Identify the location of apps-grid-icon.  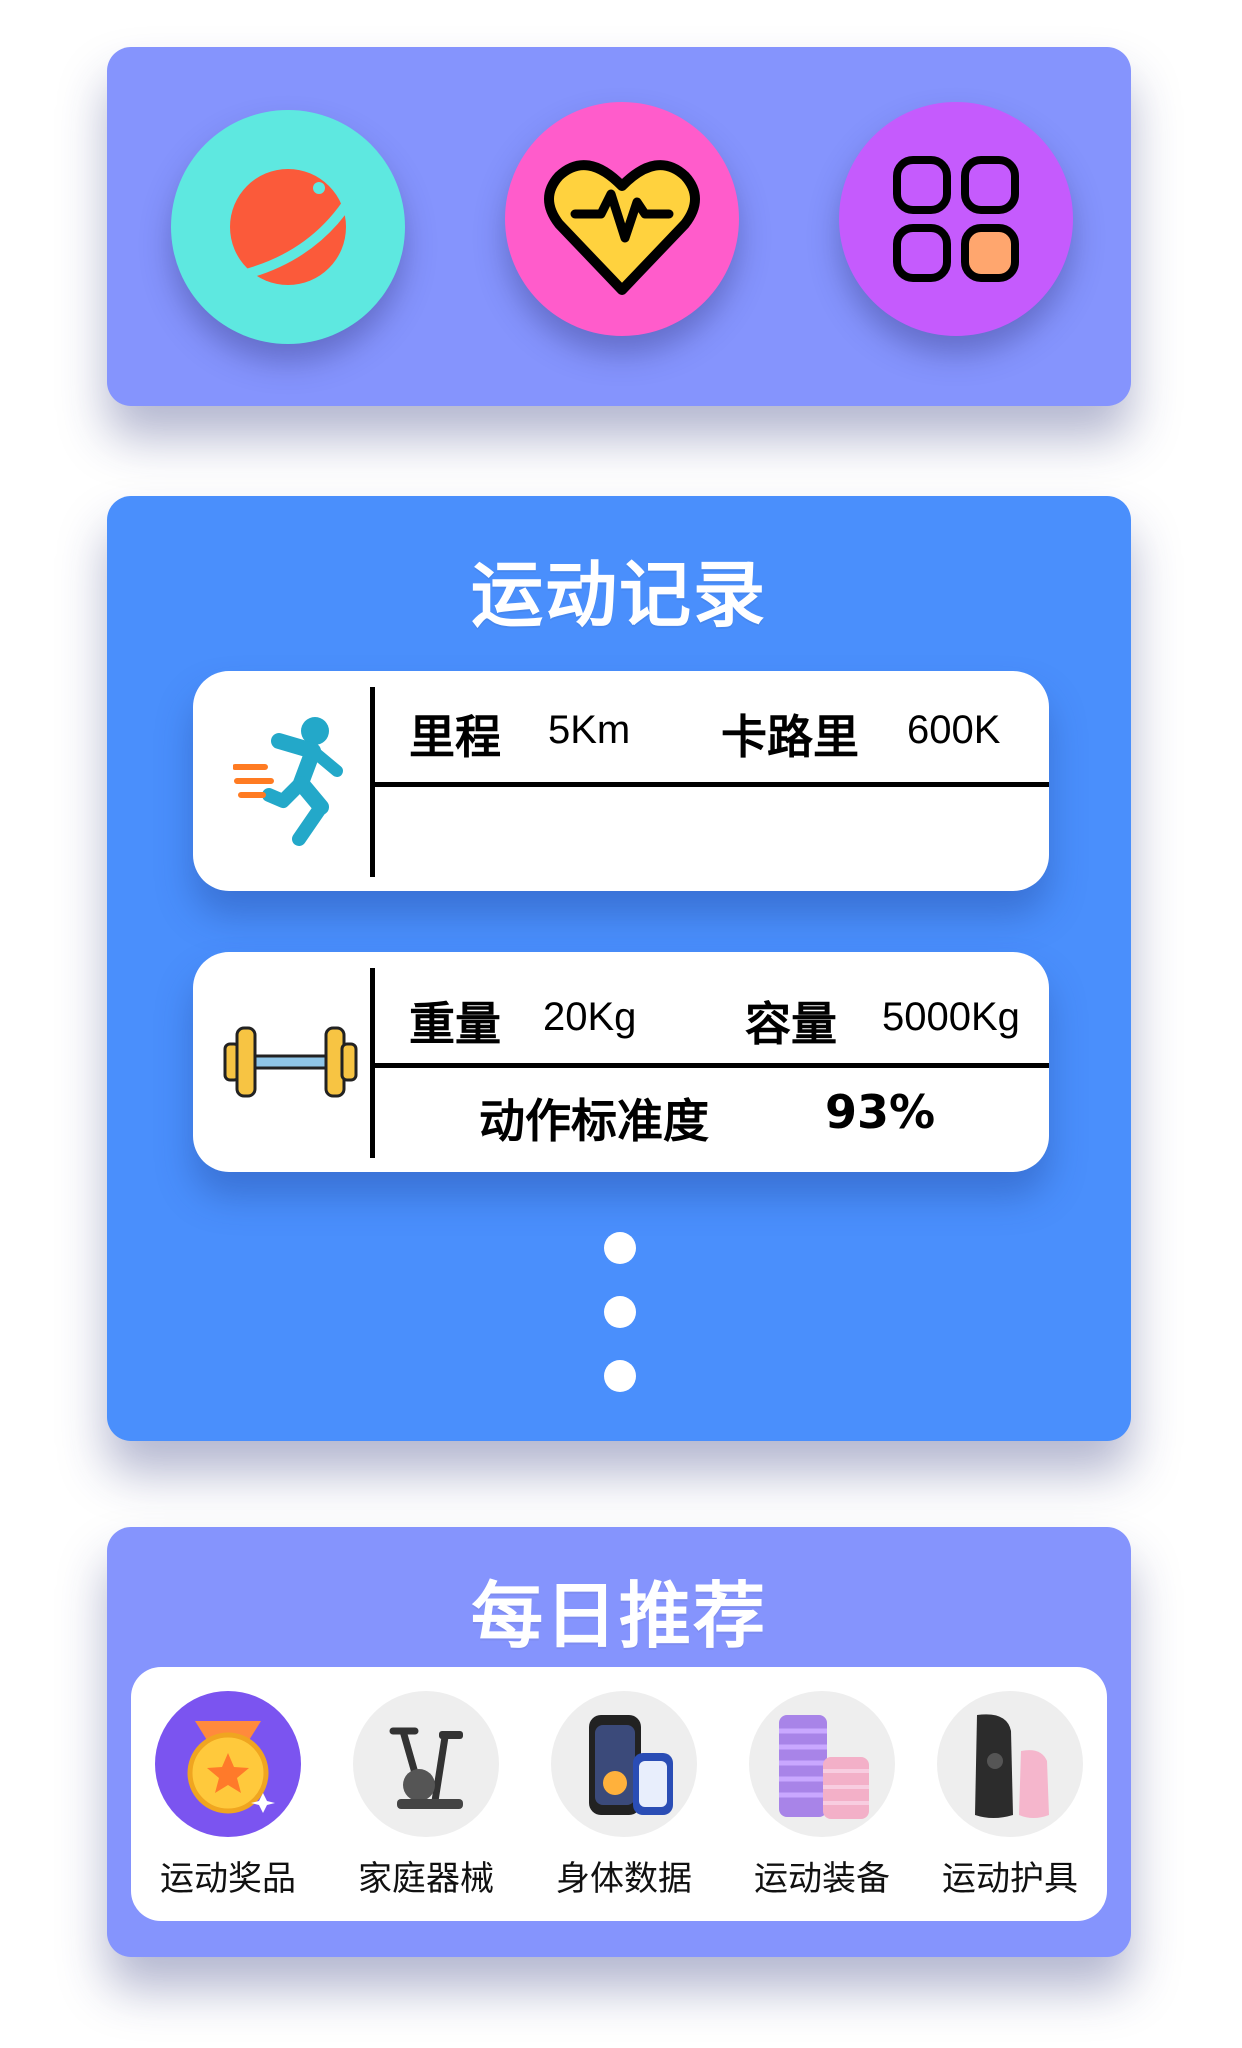
(956, 219).